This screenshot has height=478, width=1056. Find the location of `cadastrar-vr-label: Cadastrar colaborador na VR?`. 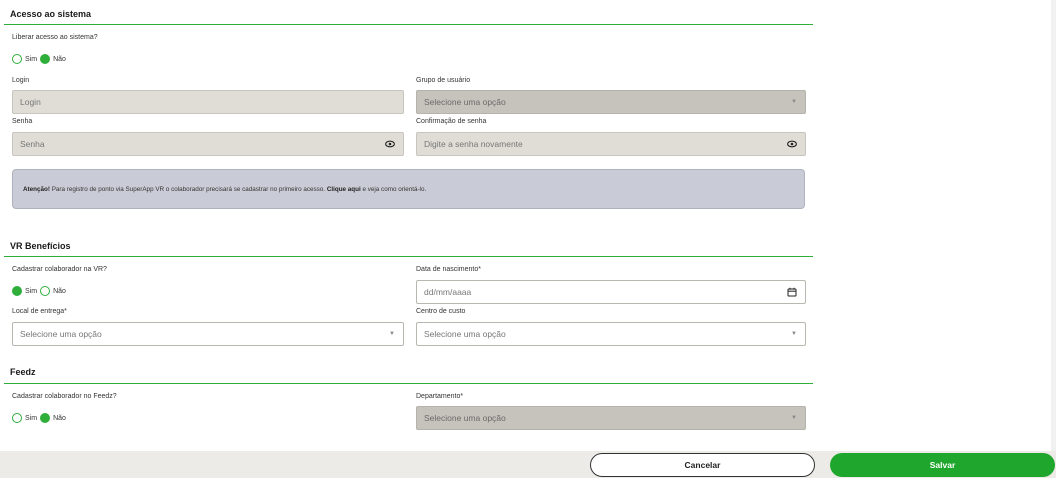

cadastrar-vr-label: Cadastrar colaborador na VR? is located at coordinates (59, 269).